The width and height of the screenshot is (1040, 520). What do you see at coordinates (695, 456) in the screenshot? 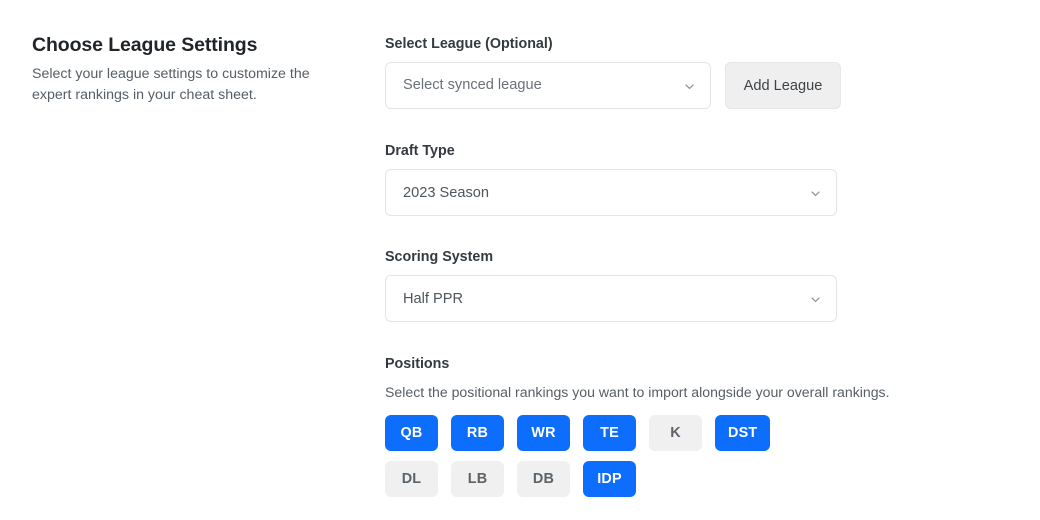
I see `position-toggle-group: QB RB WR TE K DST DL LB DB IDP` at bounding box center [695, 456].